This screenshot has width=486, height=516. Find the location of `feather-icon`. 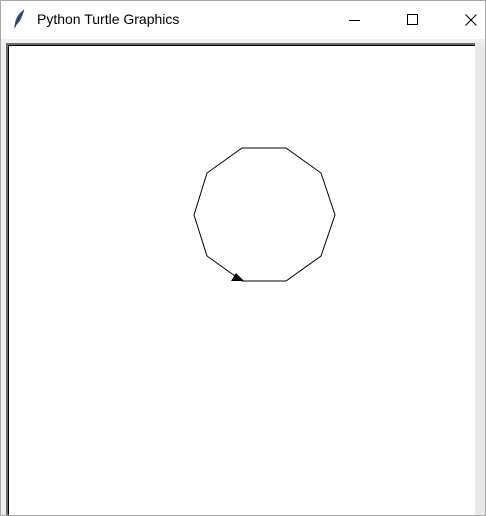

feather-icon is located at coordinates (19, 20).